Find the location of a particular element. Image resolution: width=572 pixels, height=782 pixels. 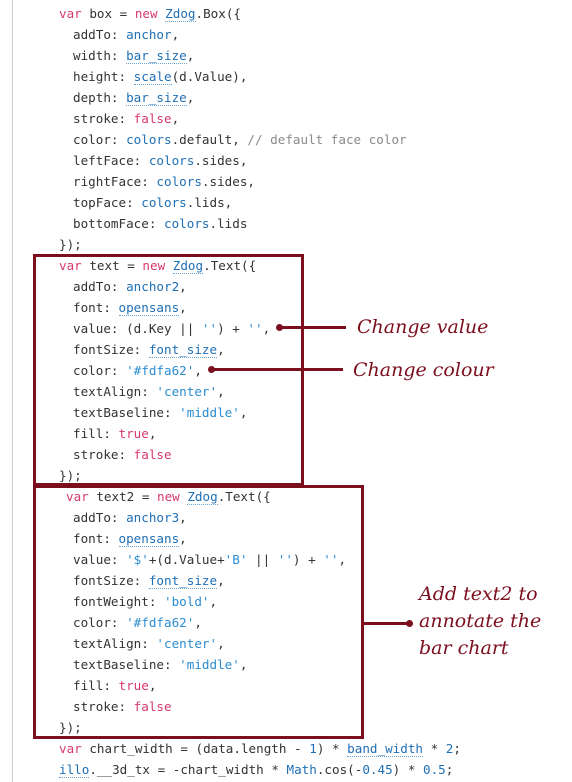

code-line: topFace: colors.lids, is located at coordinates (152, 202).